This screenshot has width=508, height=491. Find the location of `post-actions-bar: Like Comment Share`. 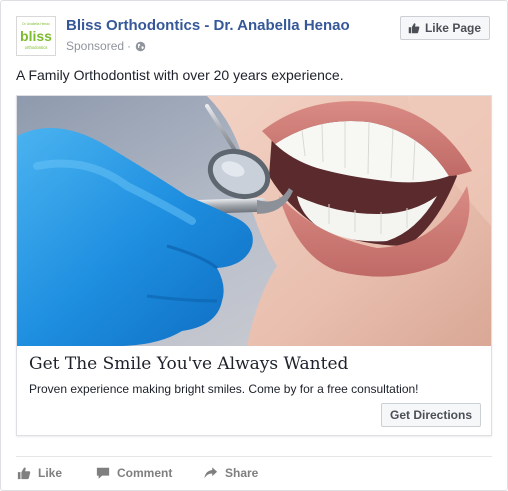

post-actions-bar: Like Comment Share is located at coordinates (254, 473).